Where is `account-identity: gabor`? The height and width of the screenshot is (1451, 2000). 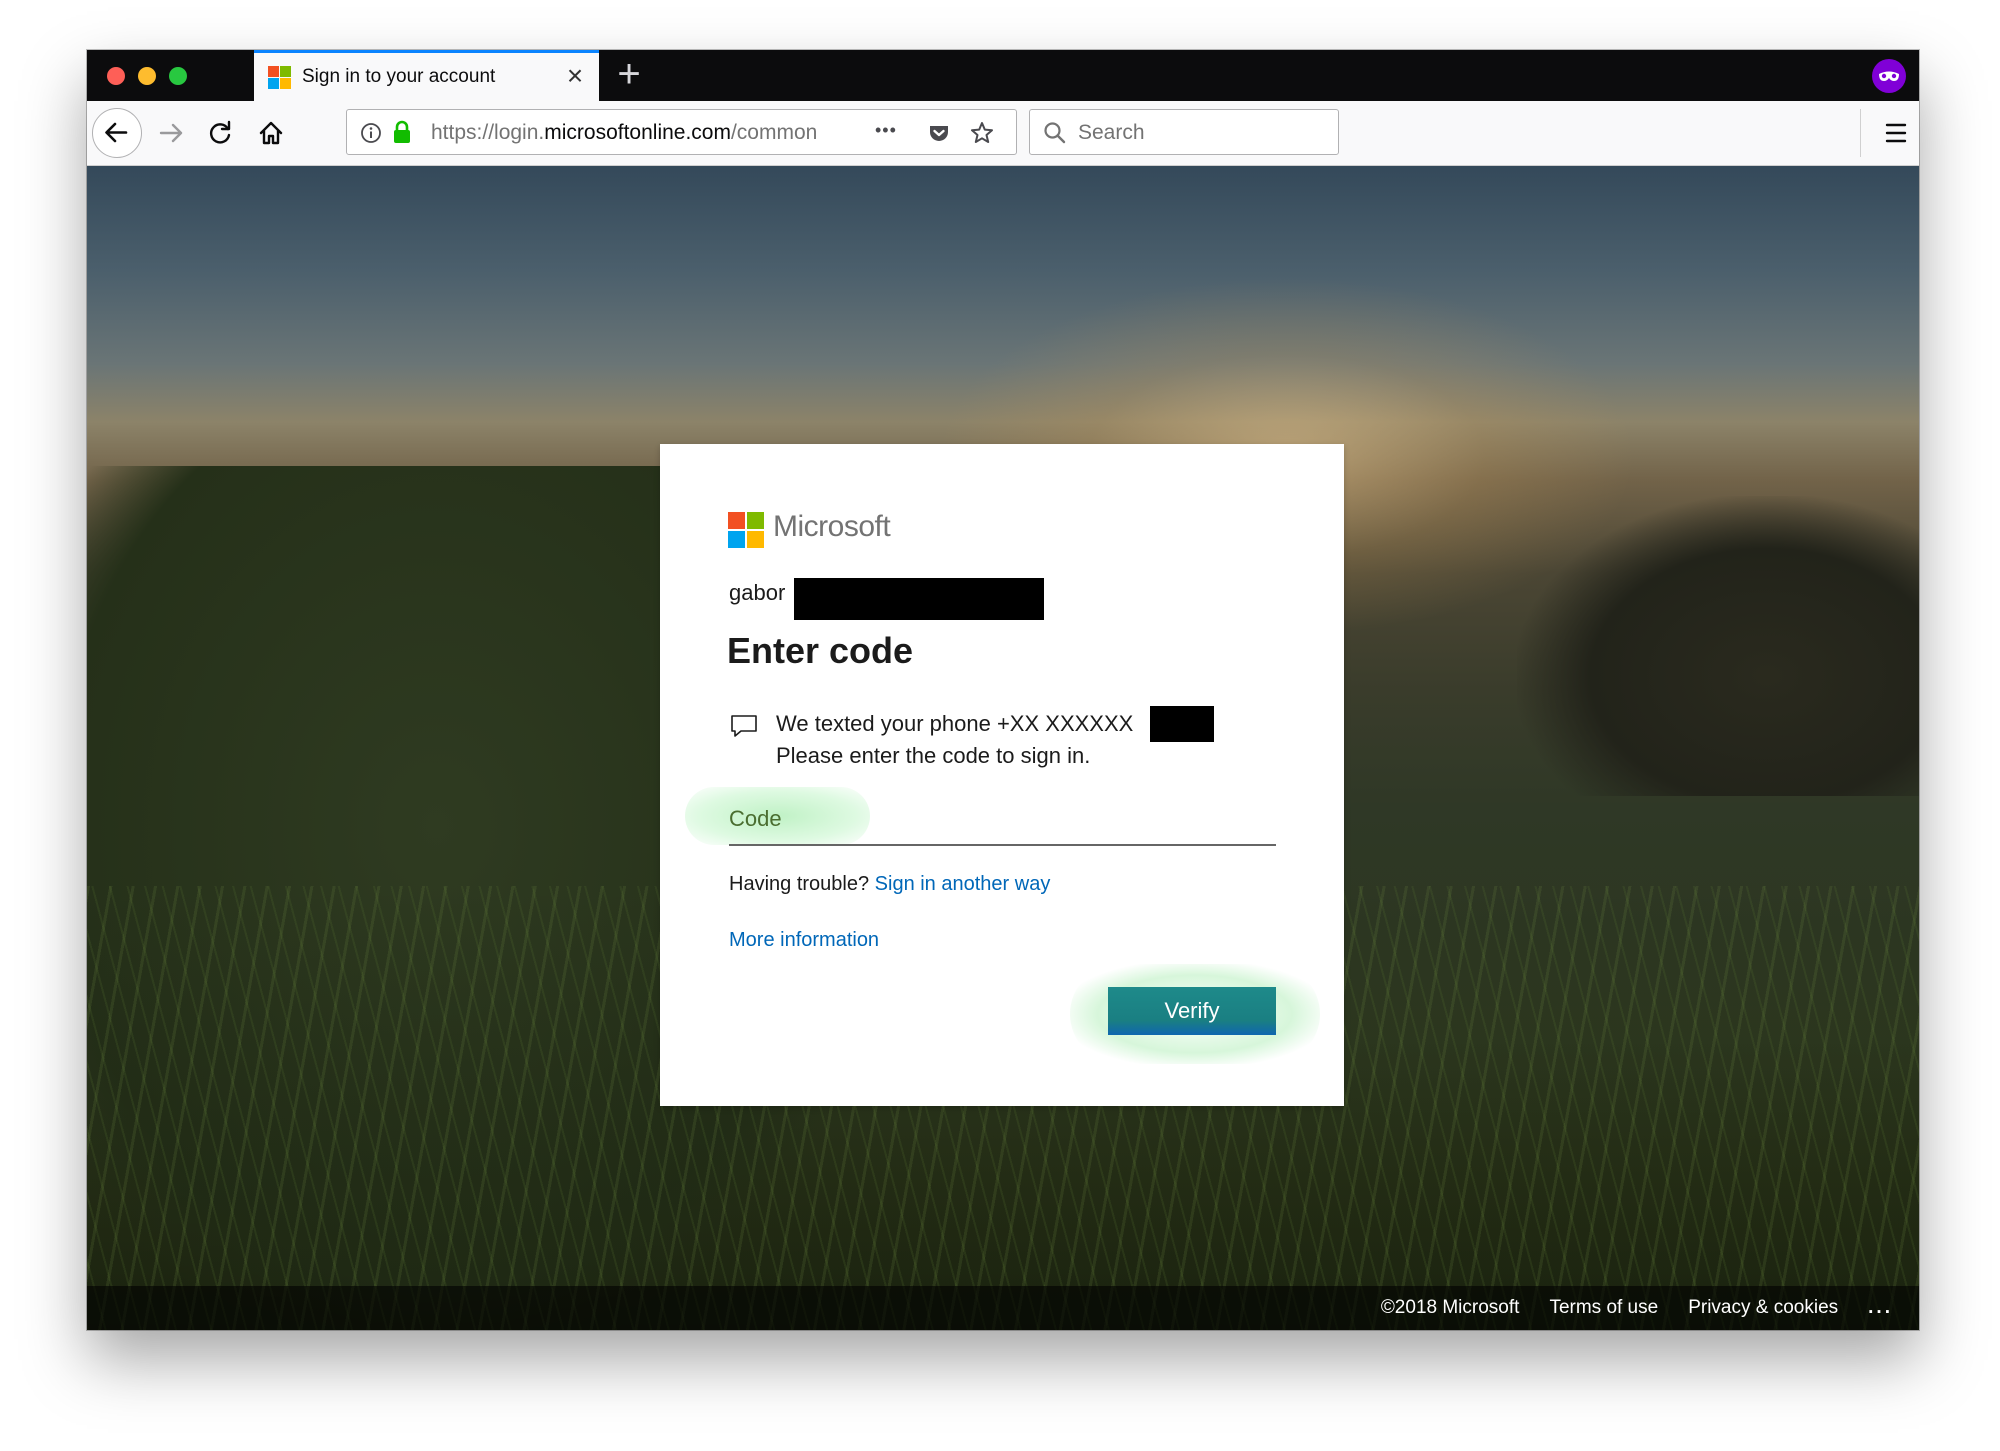
account-identity: gabor is located at coordinates (757, 592).